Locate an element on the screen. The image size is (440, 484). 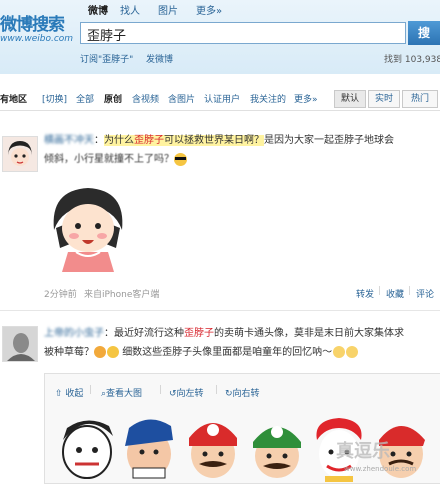
cry-emoji-icon is located at coordinates (113, 352).